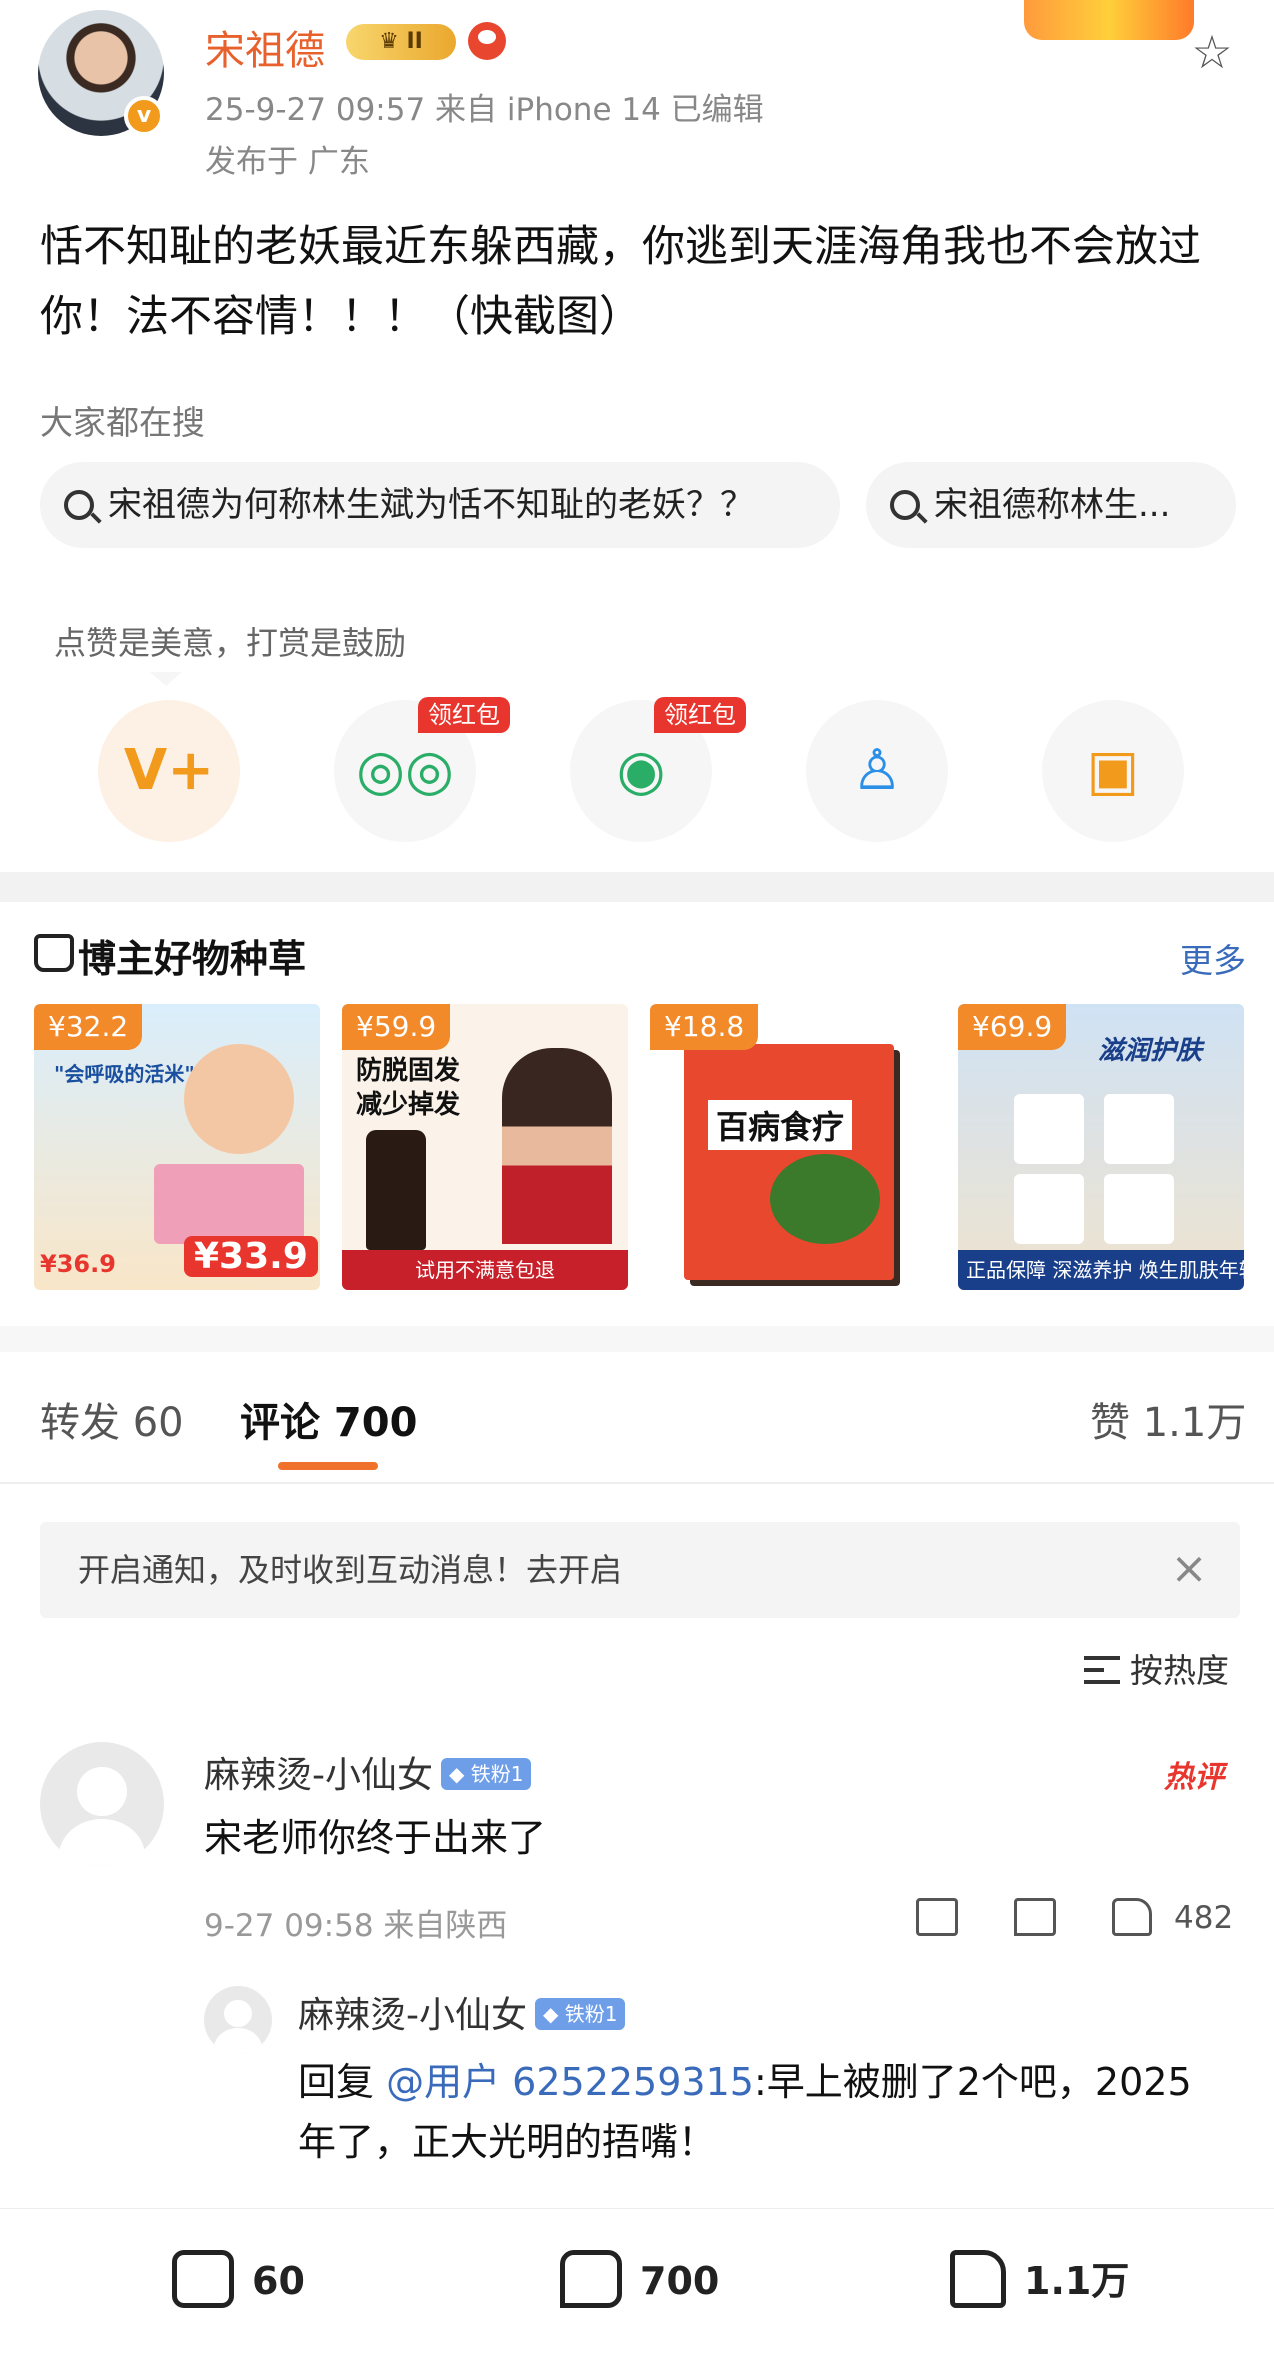 Image resolution: width=1274 pixels, height=2355 pixels. Describe the element at coordinates (192, 959) in the screenshot. I see `shop-title: 博主好物种草` at that location.